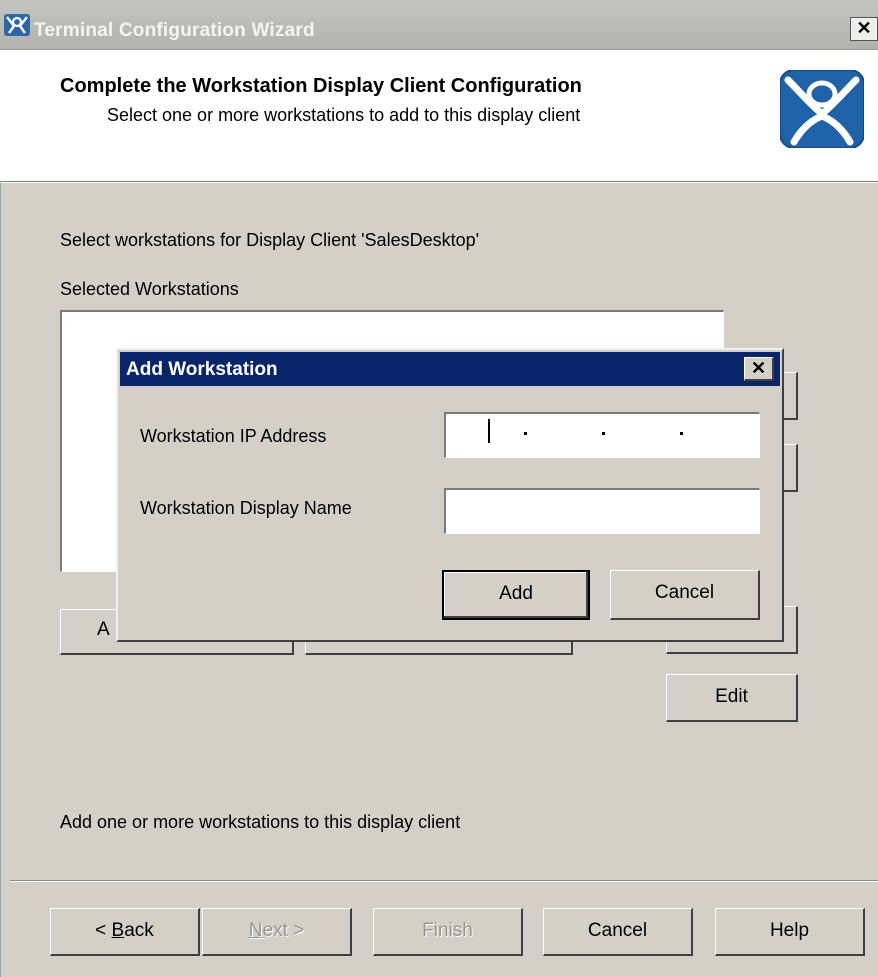 The width and height of the screenshot is (878, 977). Describe the element at coordinates (444, 881) in the screenshot. I see `nav-divider` at that location.